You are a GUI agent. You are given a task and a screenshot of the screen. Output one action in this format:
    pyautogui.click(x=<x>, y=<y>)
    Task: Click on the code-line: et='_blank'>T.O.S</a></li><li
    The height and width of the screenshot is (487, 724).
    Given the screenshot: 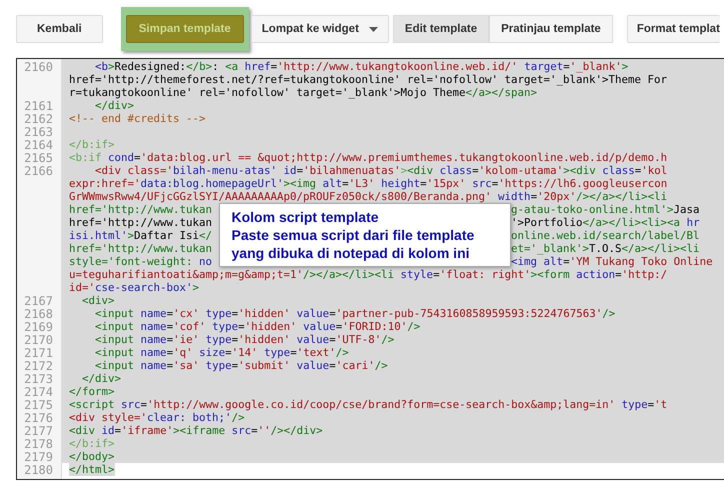 What is the action you would take?
    pyautogui.click(x=605, y=248)
    